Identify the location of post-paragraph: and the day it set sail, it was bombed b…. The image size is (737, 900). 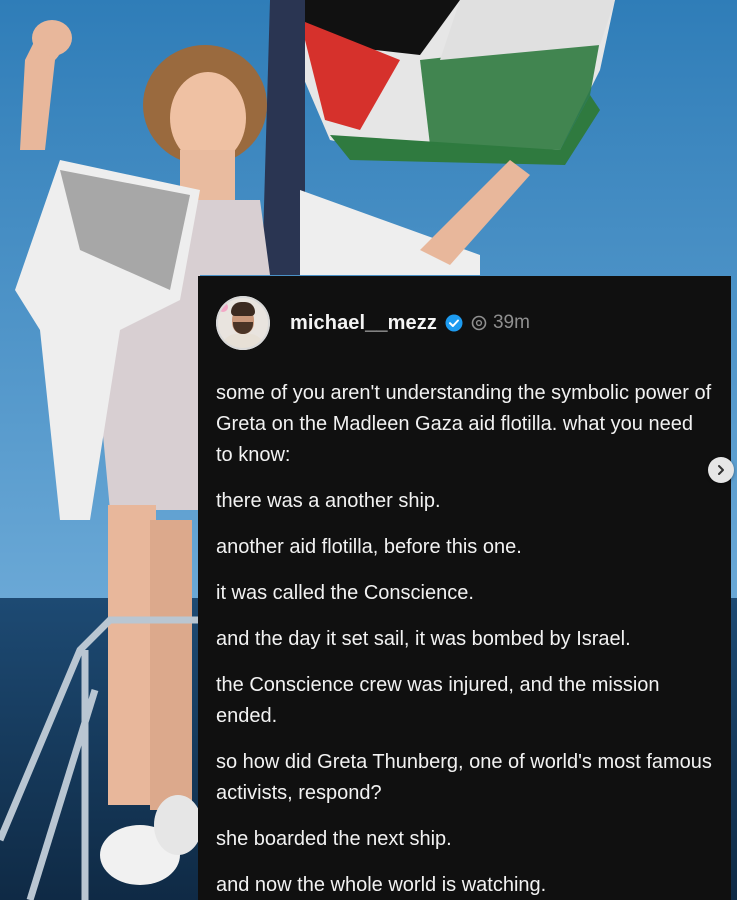
(423, 639).